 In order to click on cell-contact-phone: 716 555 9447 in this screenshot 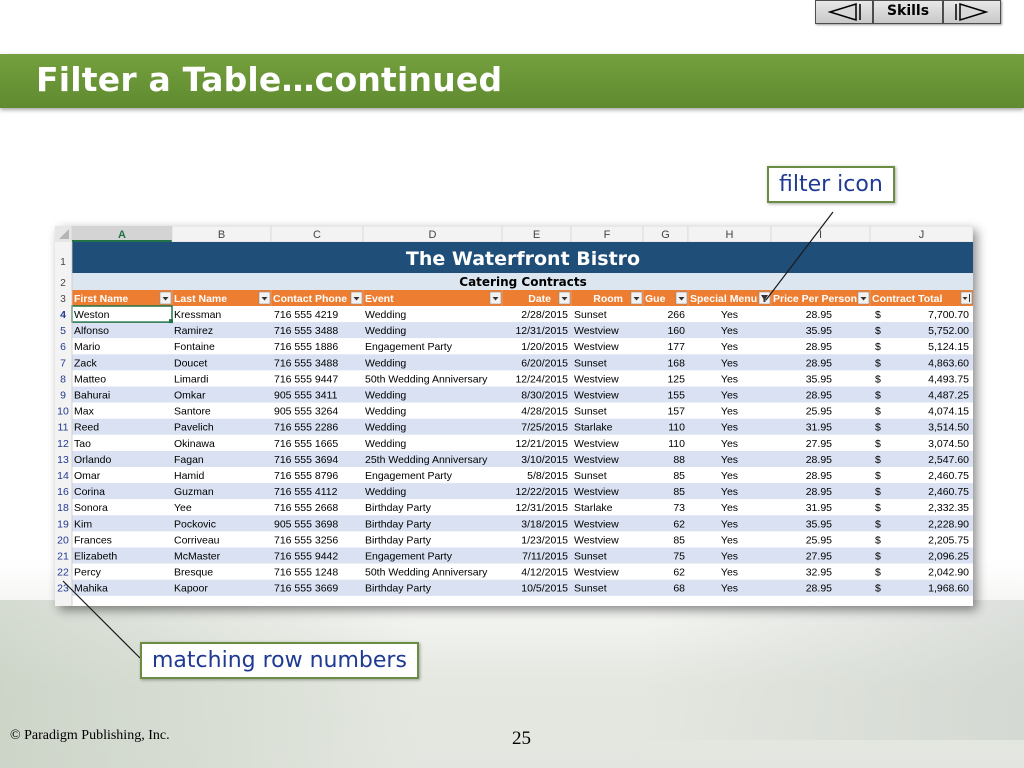, I will do `click(306, 379)`.